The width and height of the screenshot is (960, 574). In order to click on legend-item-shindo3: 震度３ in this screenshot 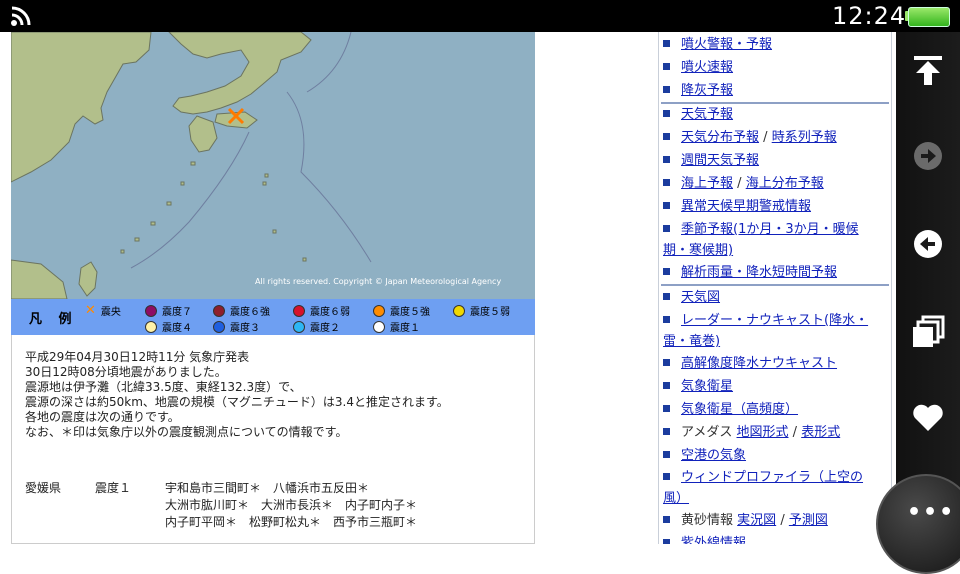, I will do `click(236, 326)`.